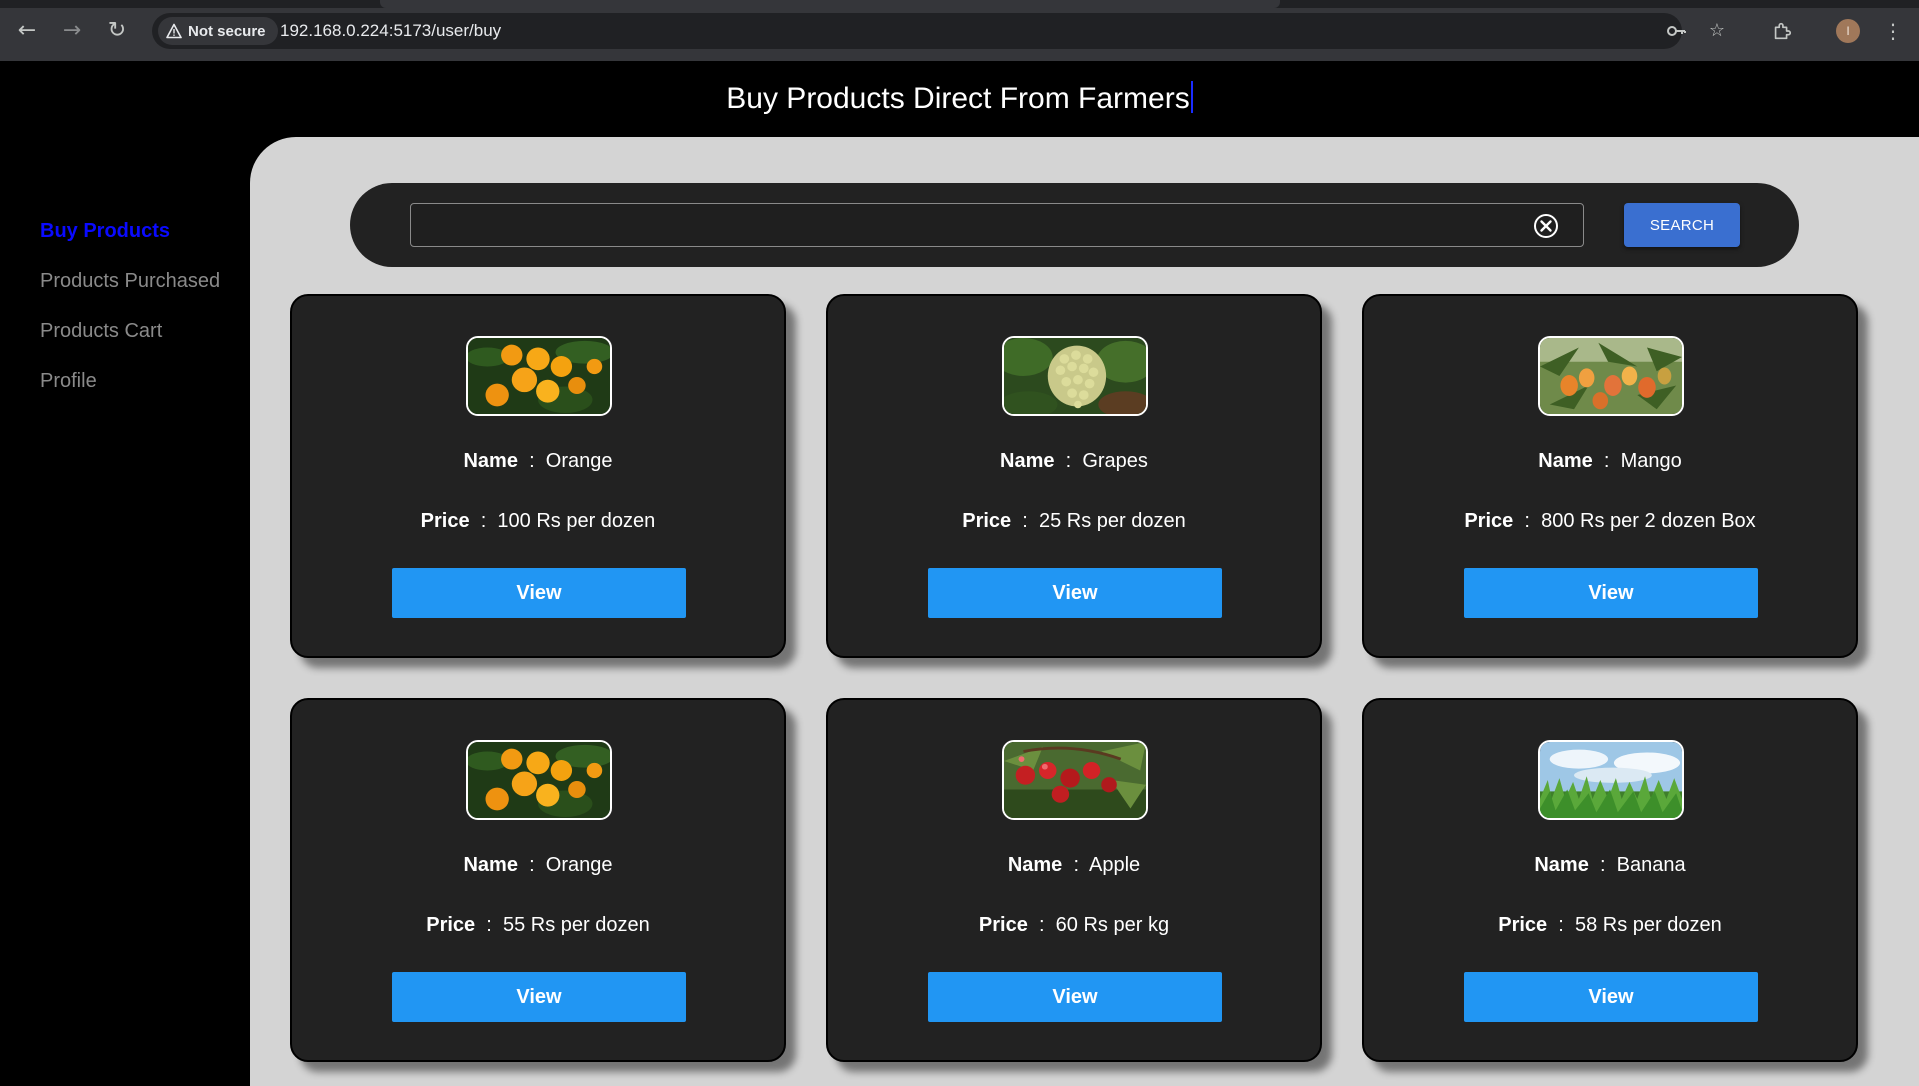  What do you see at coordinates (227, 31) in the screenshot?
I see `security-label: Not secure` at bounding box center [227, 31].